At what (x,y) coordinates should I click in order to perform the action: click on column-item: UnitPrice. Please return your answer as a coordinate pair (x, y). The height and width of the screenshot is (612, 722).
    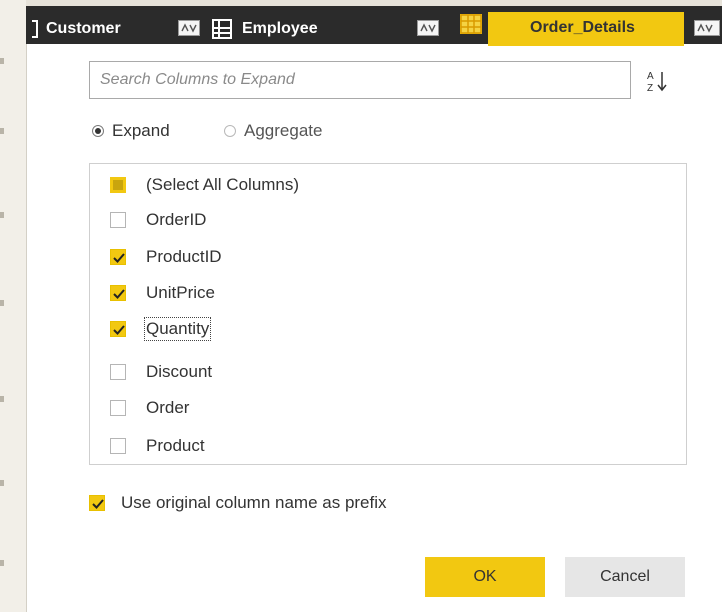
    Looking at the image, I should click on (162, 293).